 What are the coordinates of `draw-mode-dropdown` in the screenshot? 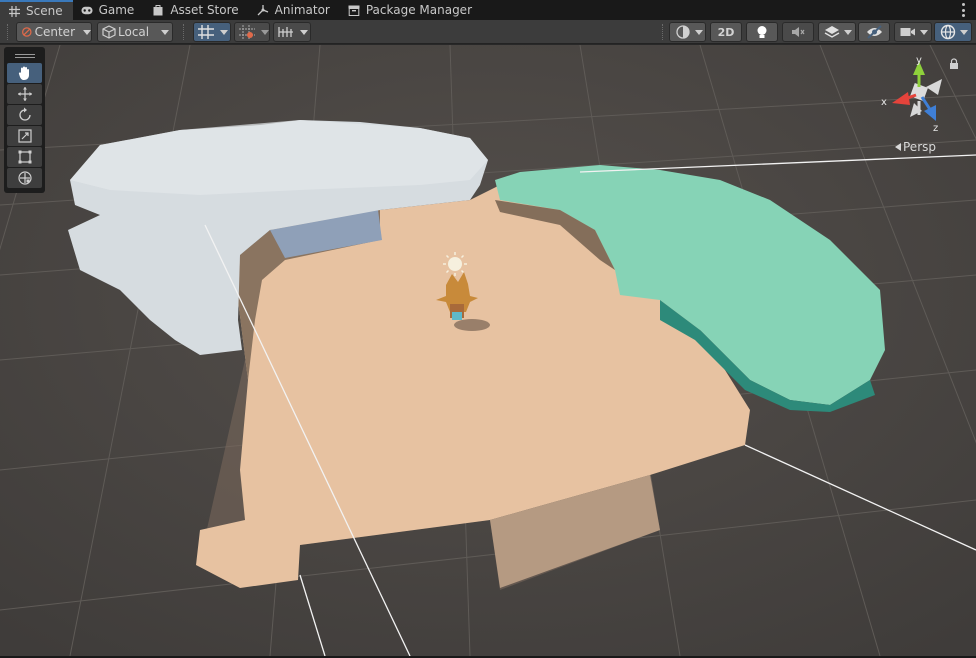 It's located at (687, 32).